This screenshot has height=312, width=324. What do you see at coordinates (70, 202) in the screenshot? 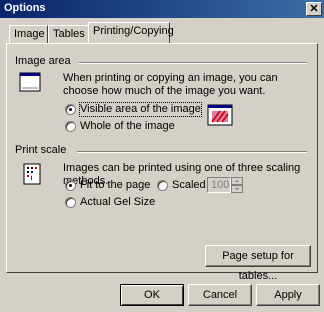
I see `radio-actual-gel-size` at bounding box center [70, 202].